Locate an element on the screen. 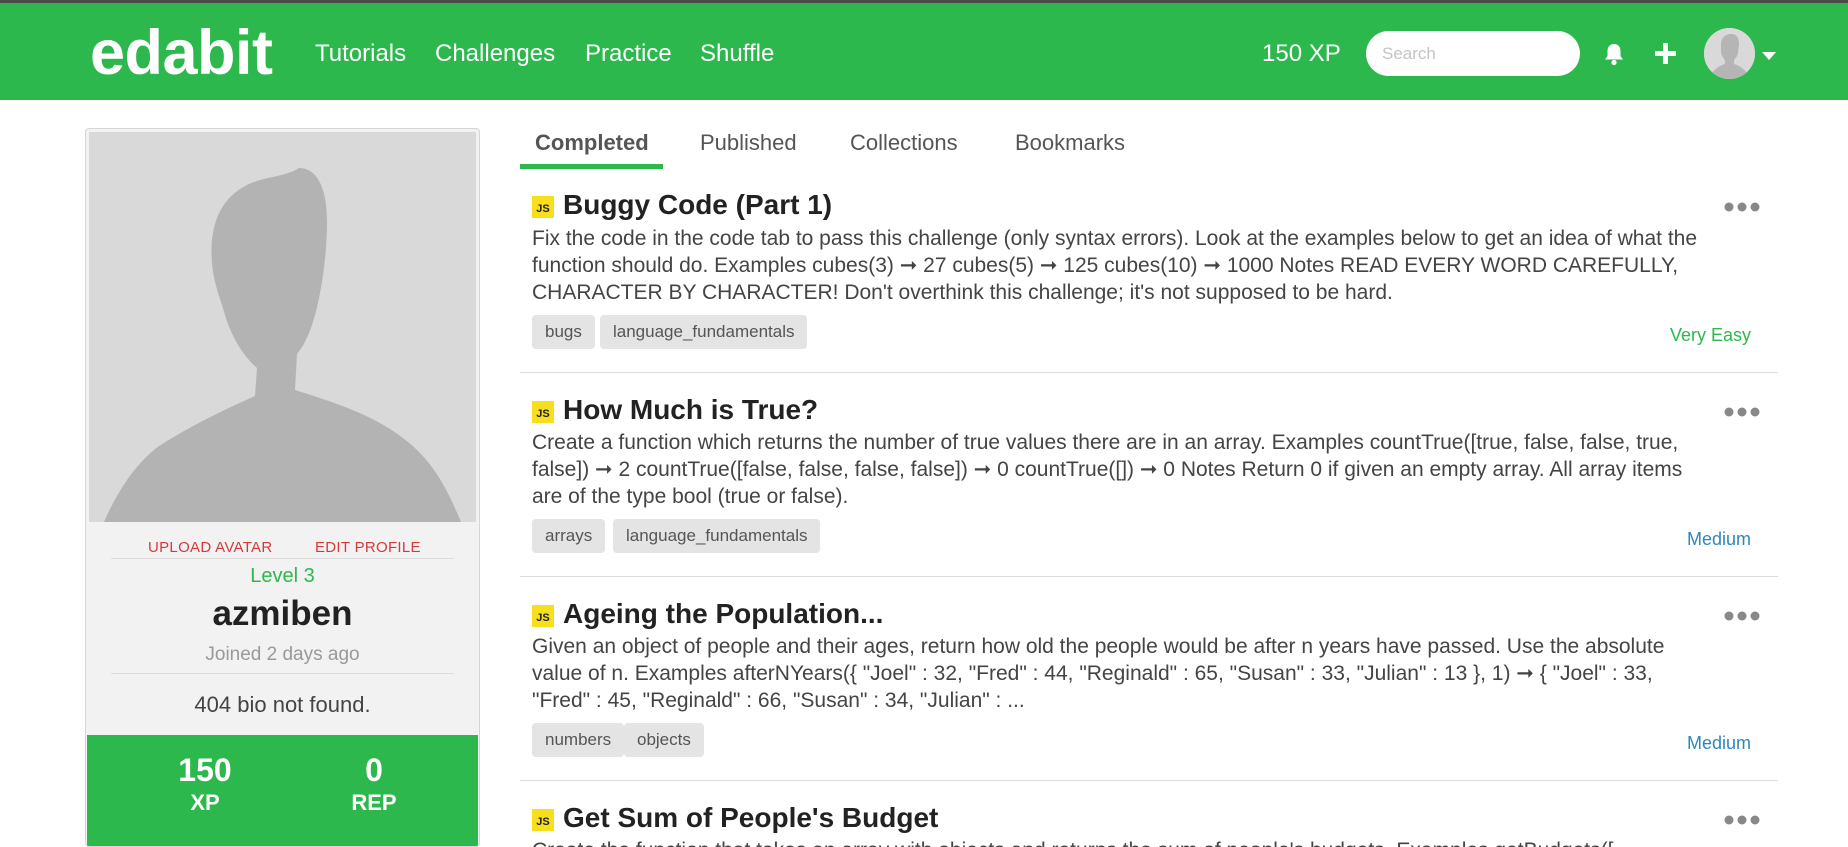  stat-label: XP is located at coordinates (205, 802).